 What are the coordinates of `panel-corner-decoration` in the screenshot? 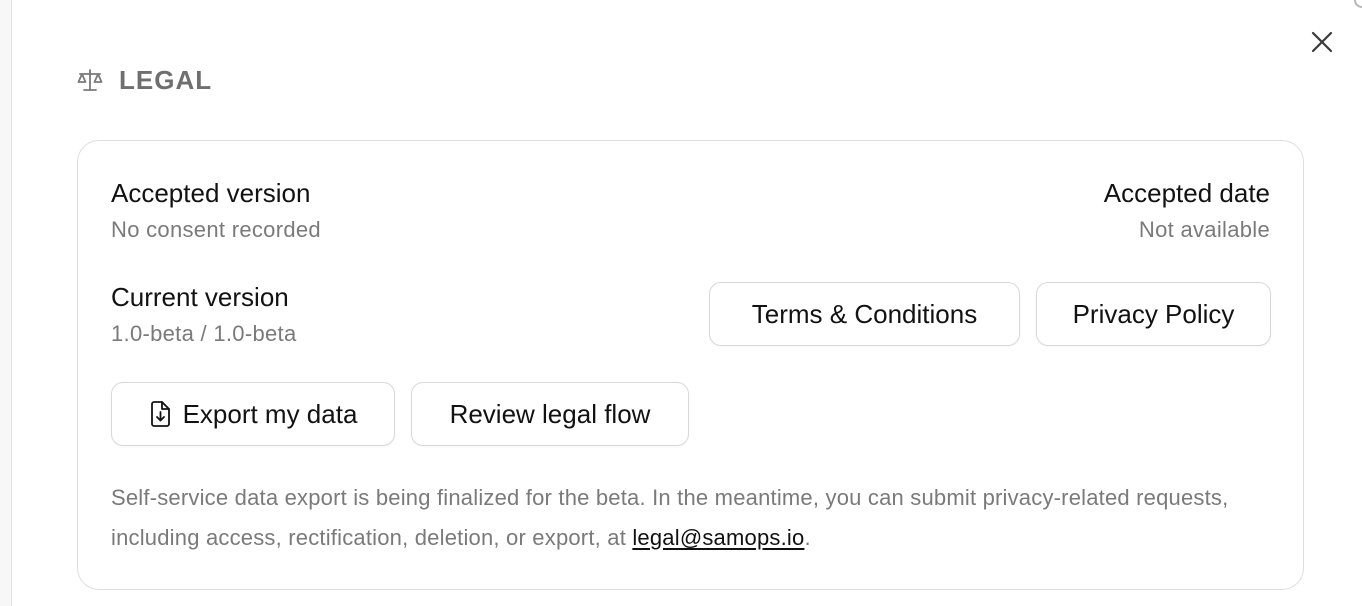 It's located at (1358, 4).